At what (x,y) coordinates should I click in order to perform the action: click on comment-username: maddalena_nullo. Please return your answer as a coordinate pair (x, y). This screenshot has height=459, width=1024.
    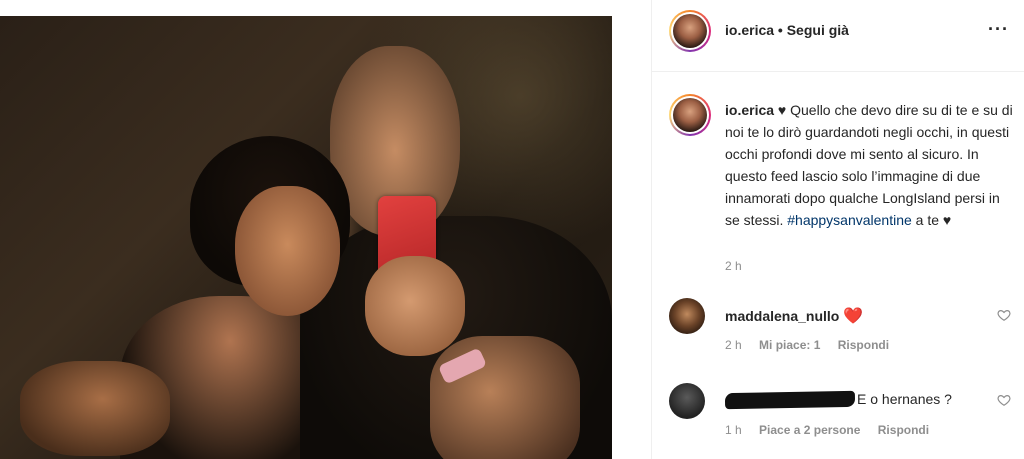
    Looking at the image, I should click on (782, 316).